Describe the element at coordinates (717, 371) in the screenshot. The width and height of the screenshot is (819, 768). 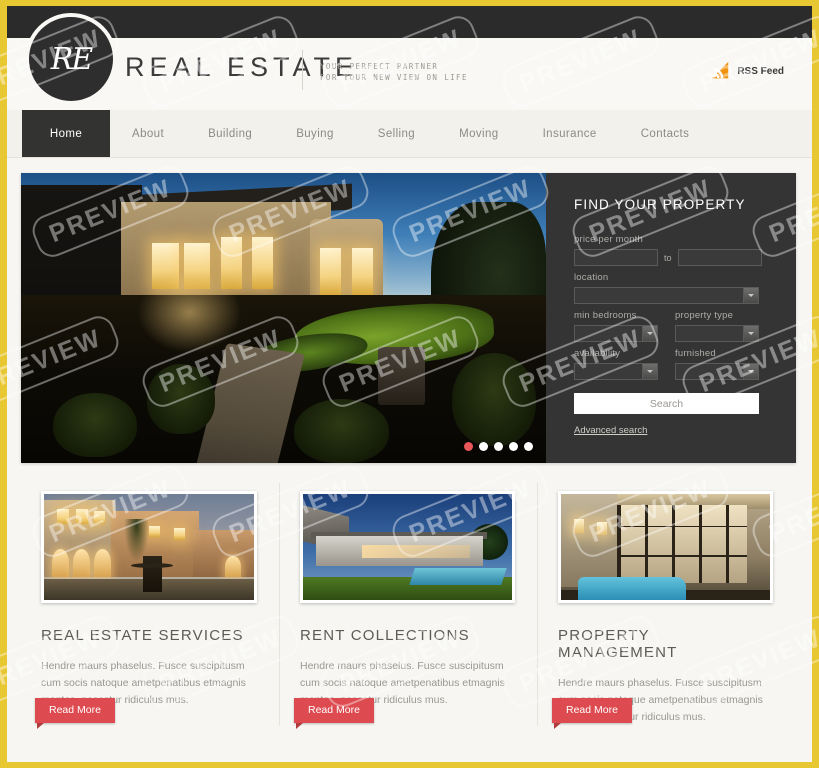
I see `furnished-select` at that location.